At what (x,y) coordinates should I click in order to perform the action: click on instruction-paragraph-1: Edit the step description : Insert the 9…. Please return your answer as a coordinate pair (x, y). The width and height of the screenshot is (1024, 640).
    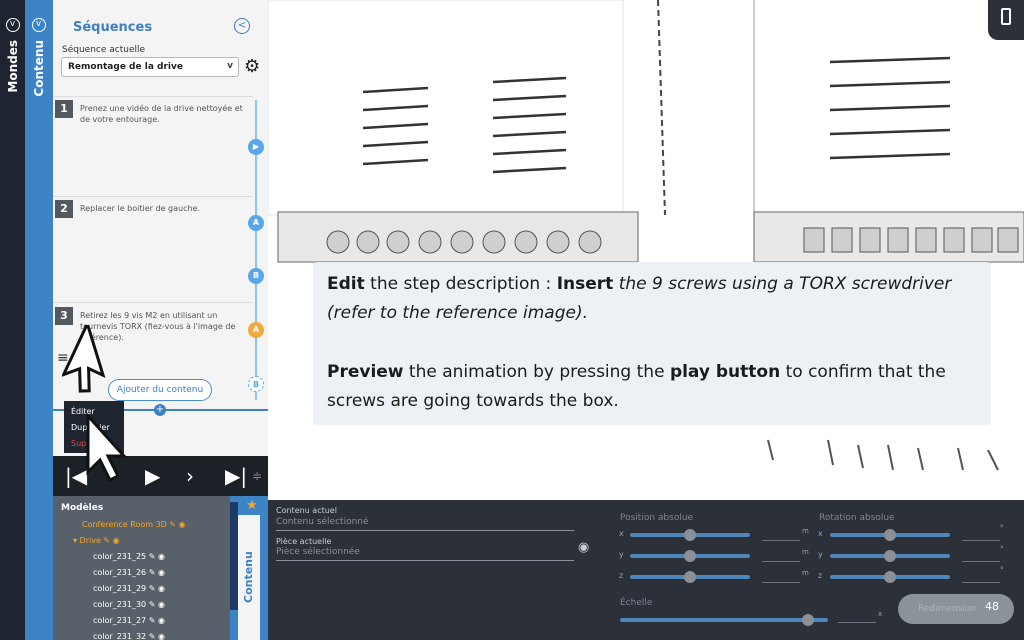
    Looking at the image, I should click on (639, 298).